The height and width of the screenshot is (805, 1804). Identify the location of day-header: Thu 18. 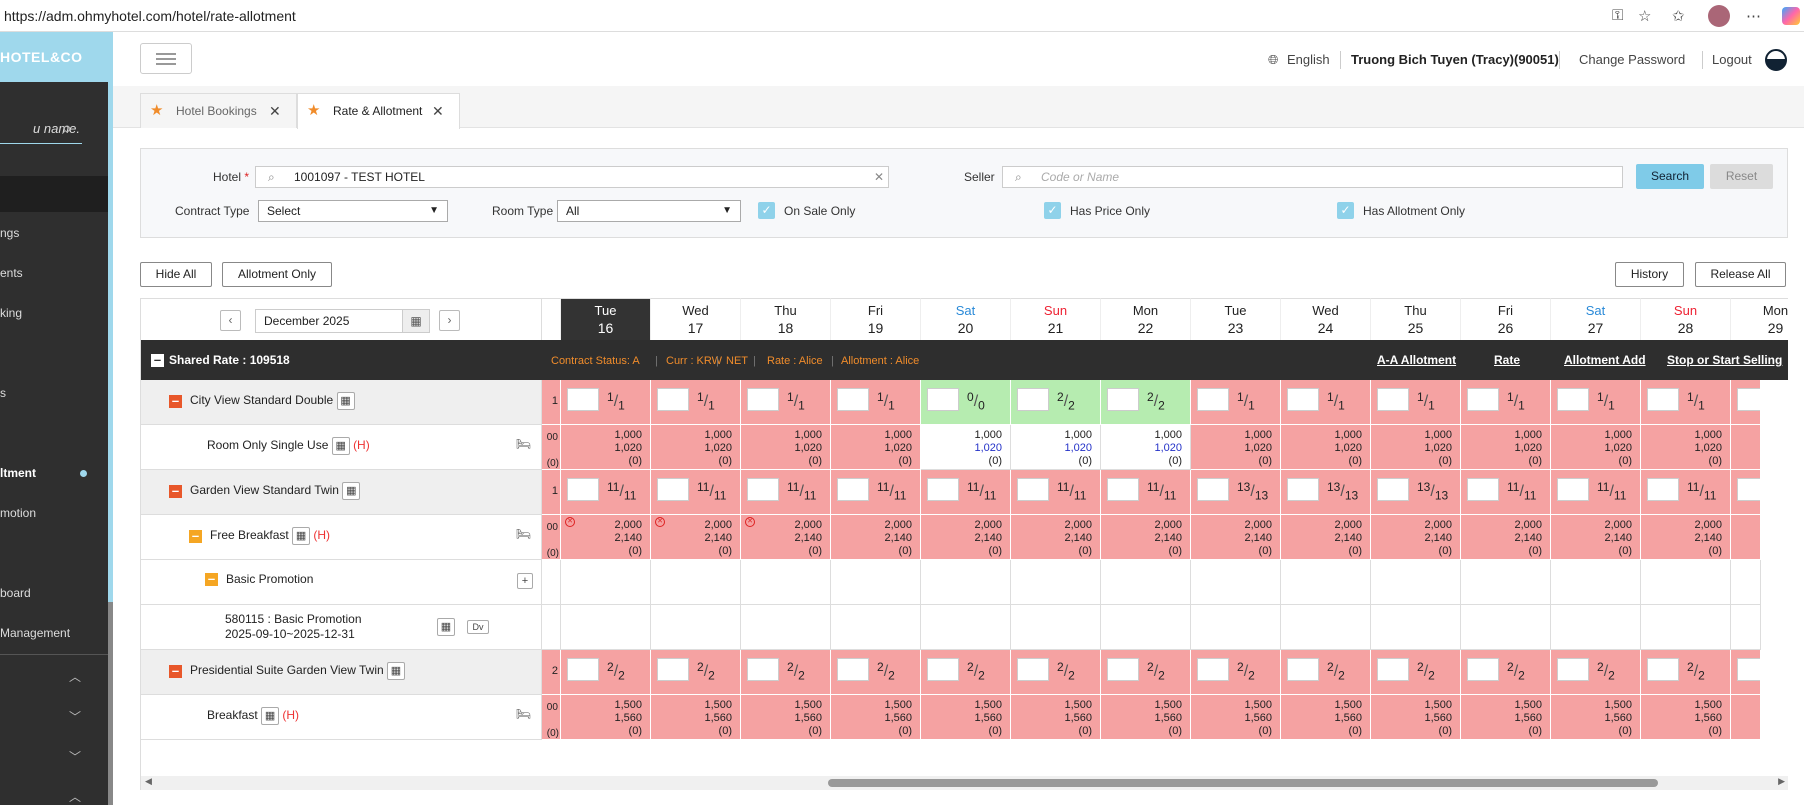
(786, 319).